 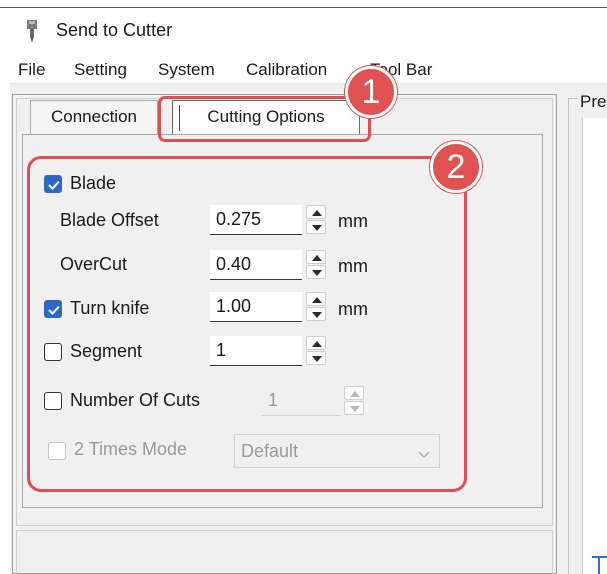 I want to click on status-area, so click(x=284, y=552).